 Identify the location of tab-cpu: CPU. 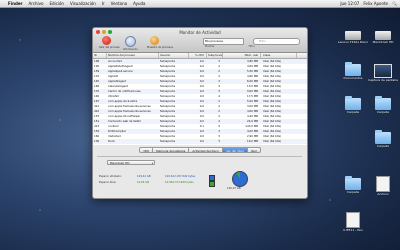
(146, 150).